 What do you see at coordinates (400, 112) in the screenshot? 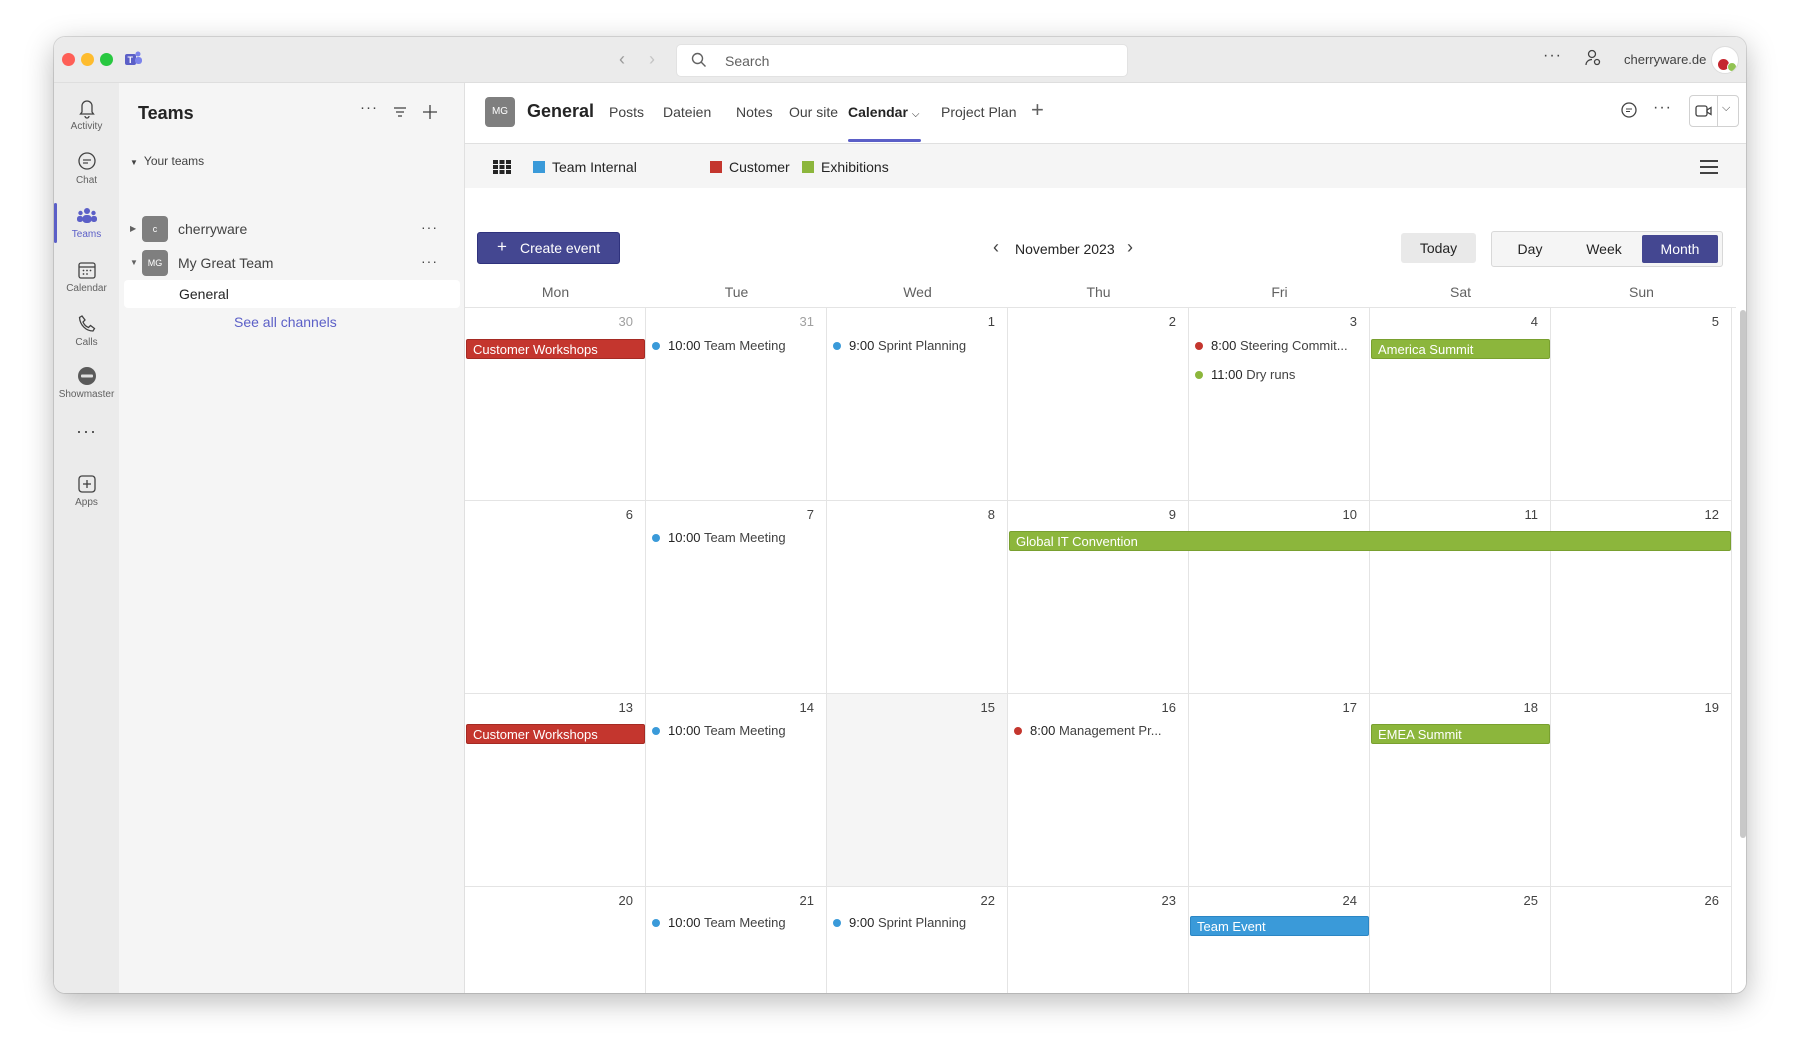
I see `filter-icon` at bounding box center [400, 112].